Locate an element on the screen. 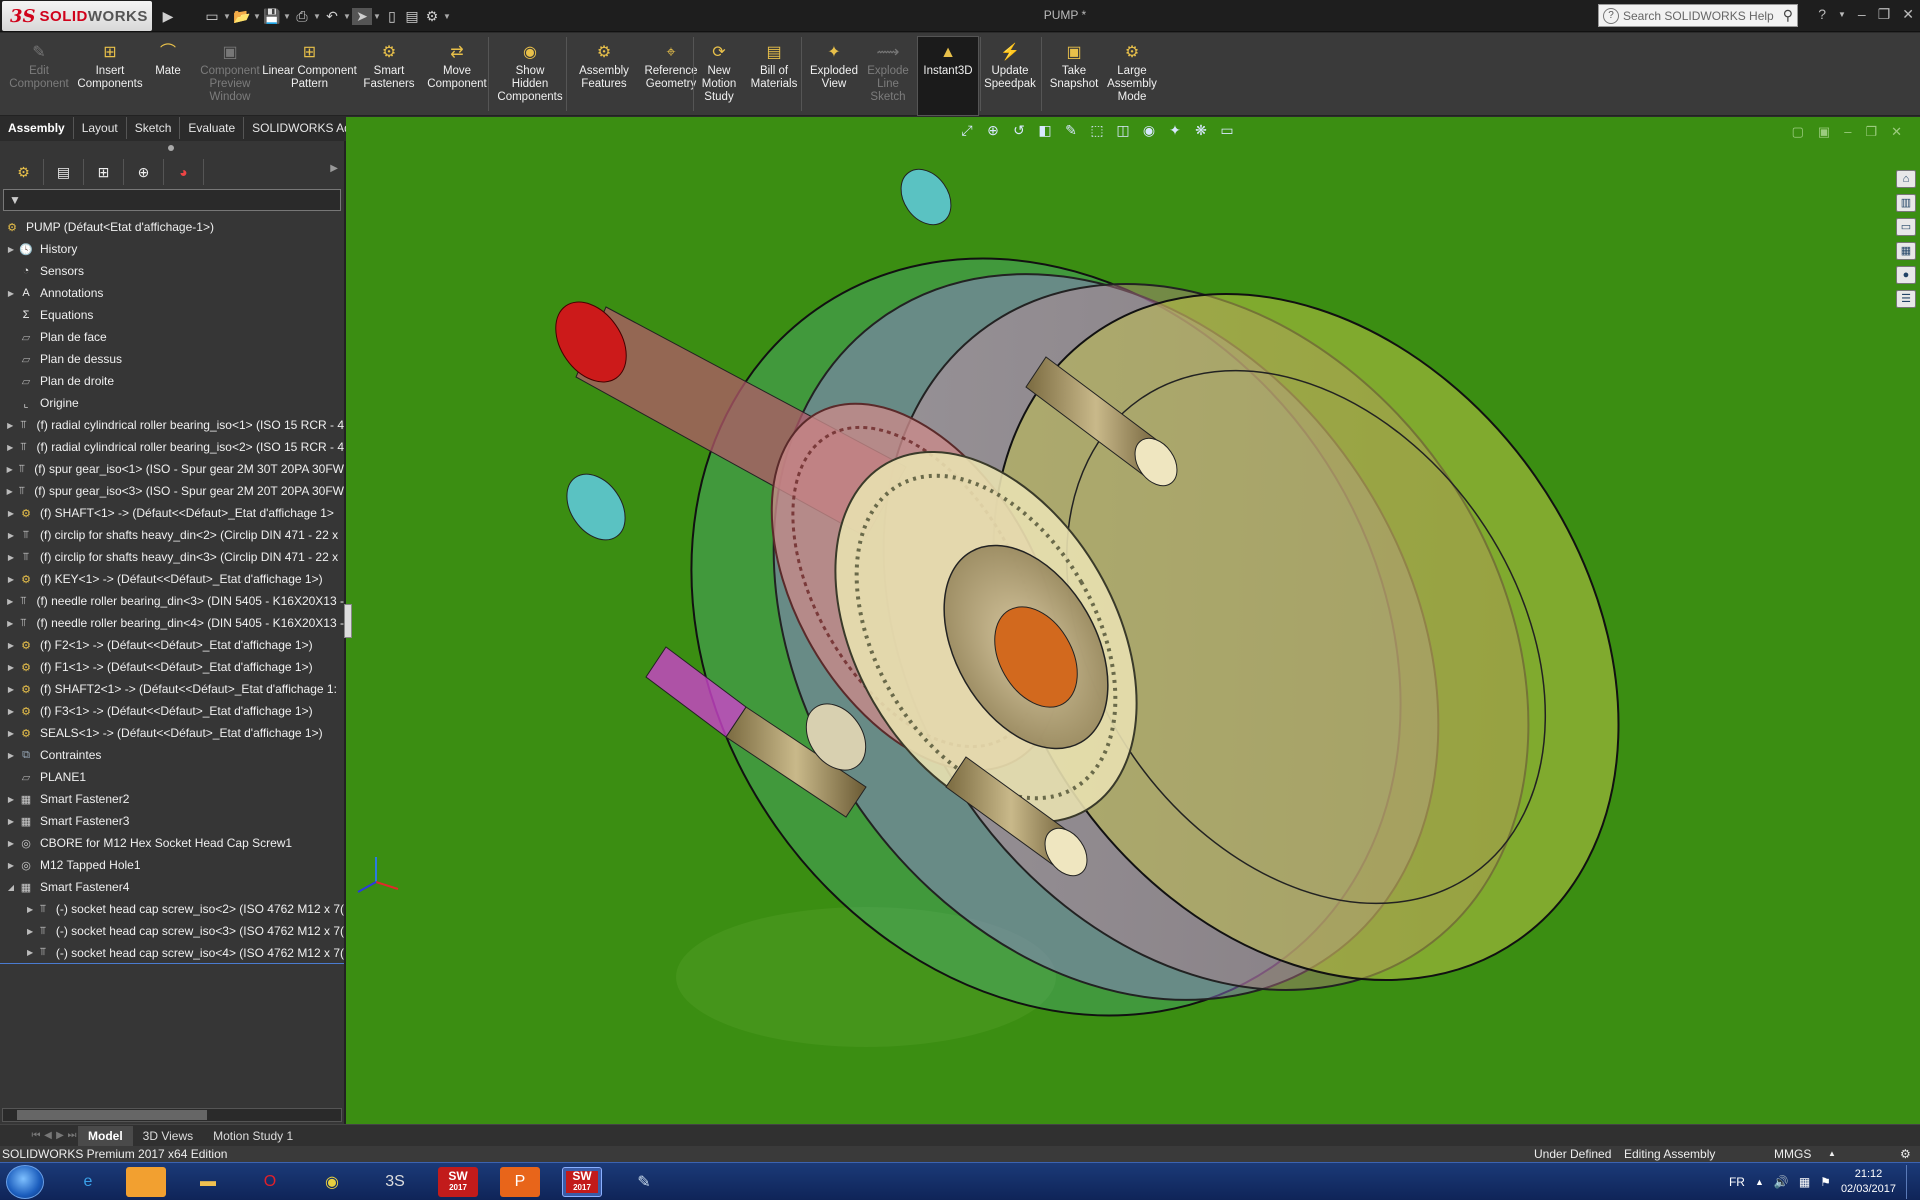  rebuild-status-icon: ⚙ is located at coordinates (1905, 1154).